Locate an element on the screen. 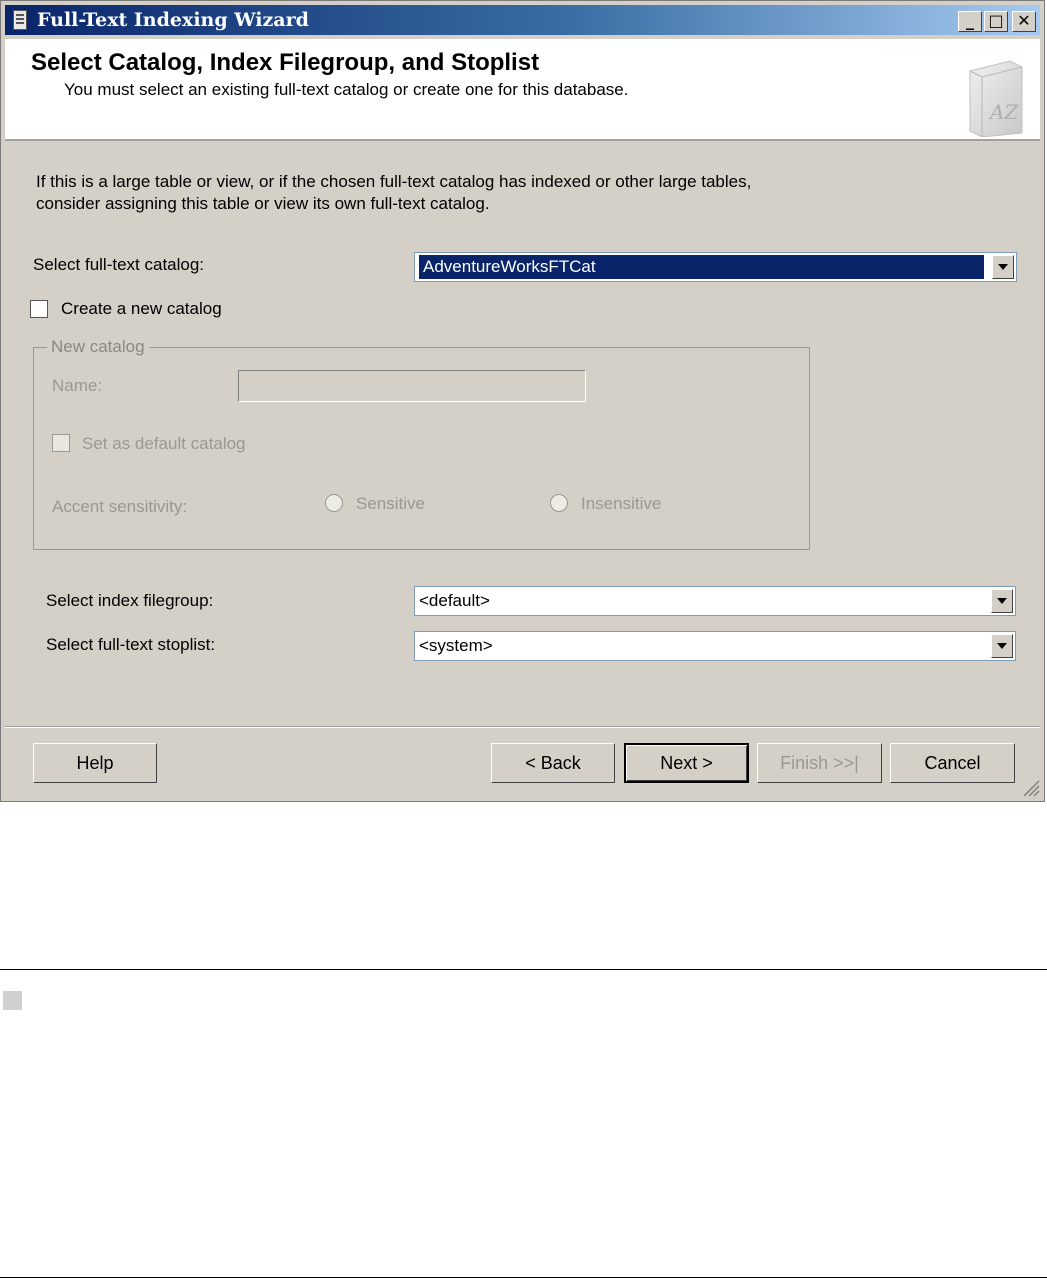 The image size is (1047, 1279). next-button: Next > is located at coordinates (686, 763).